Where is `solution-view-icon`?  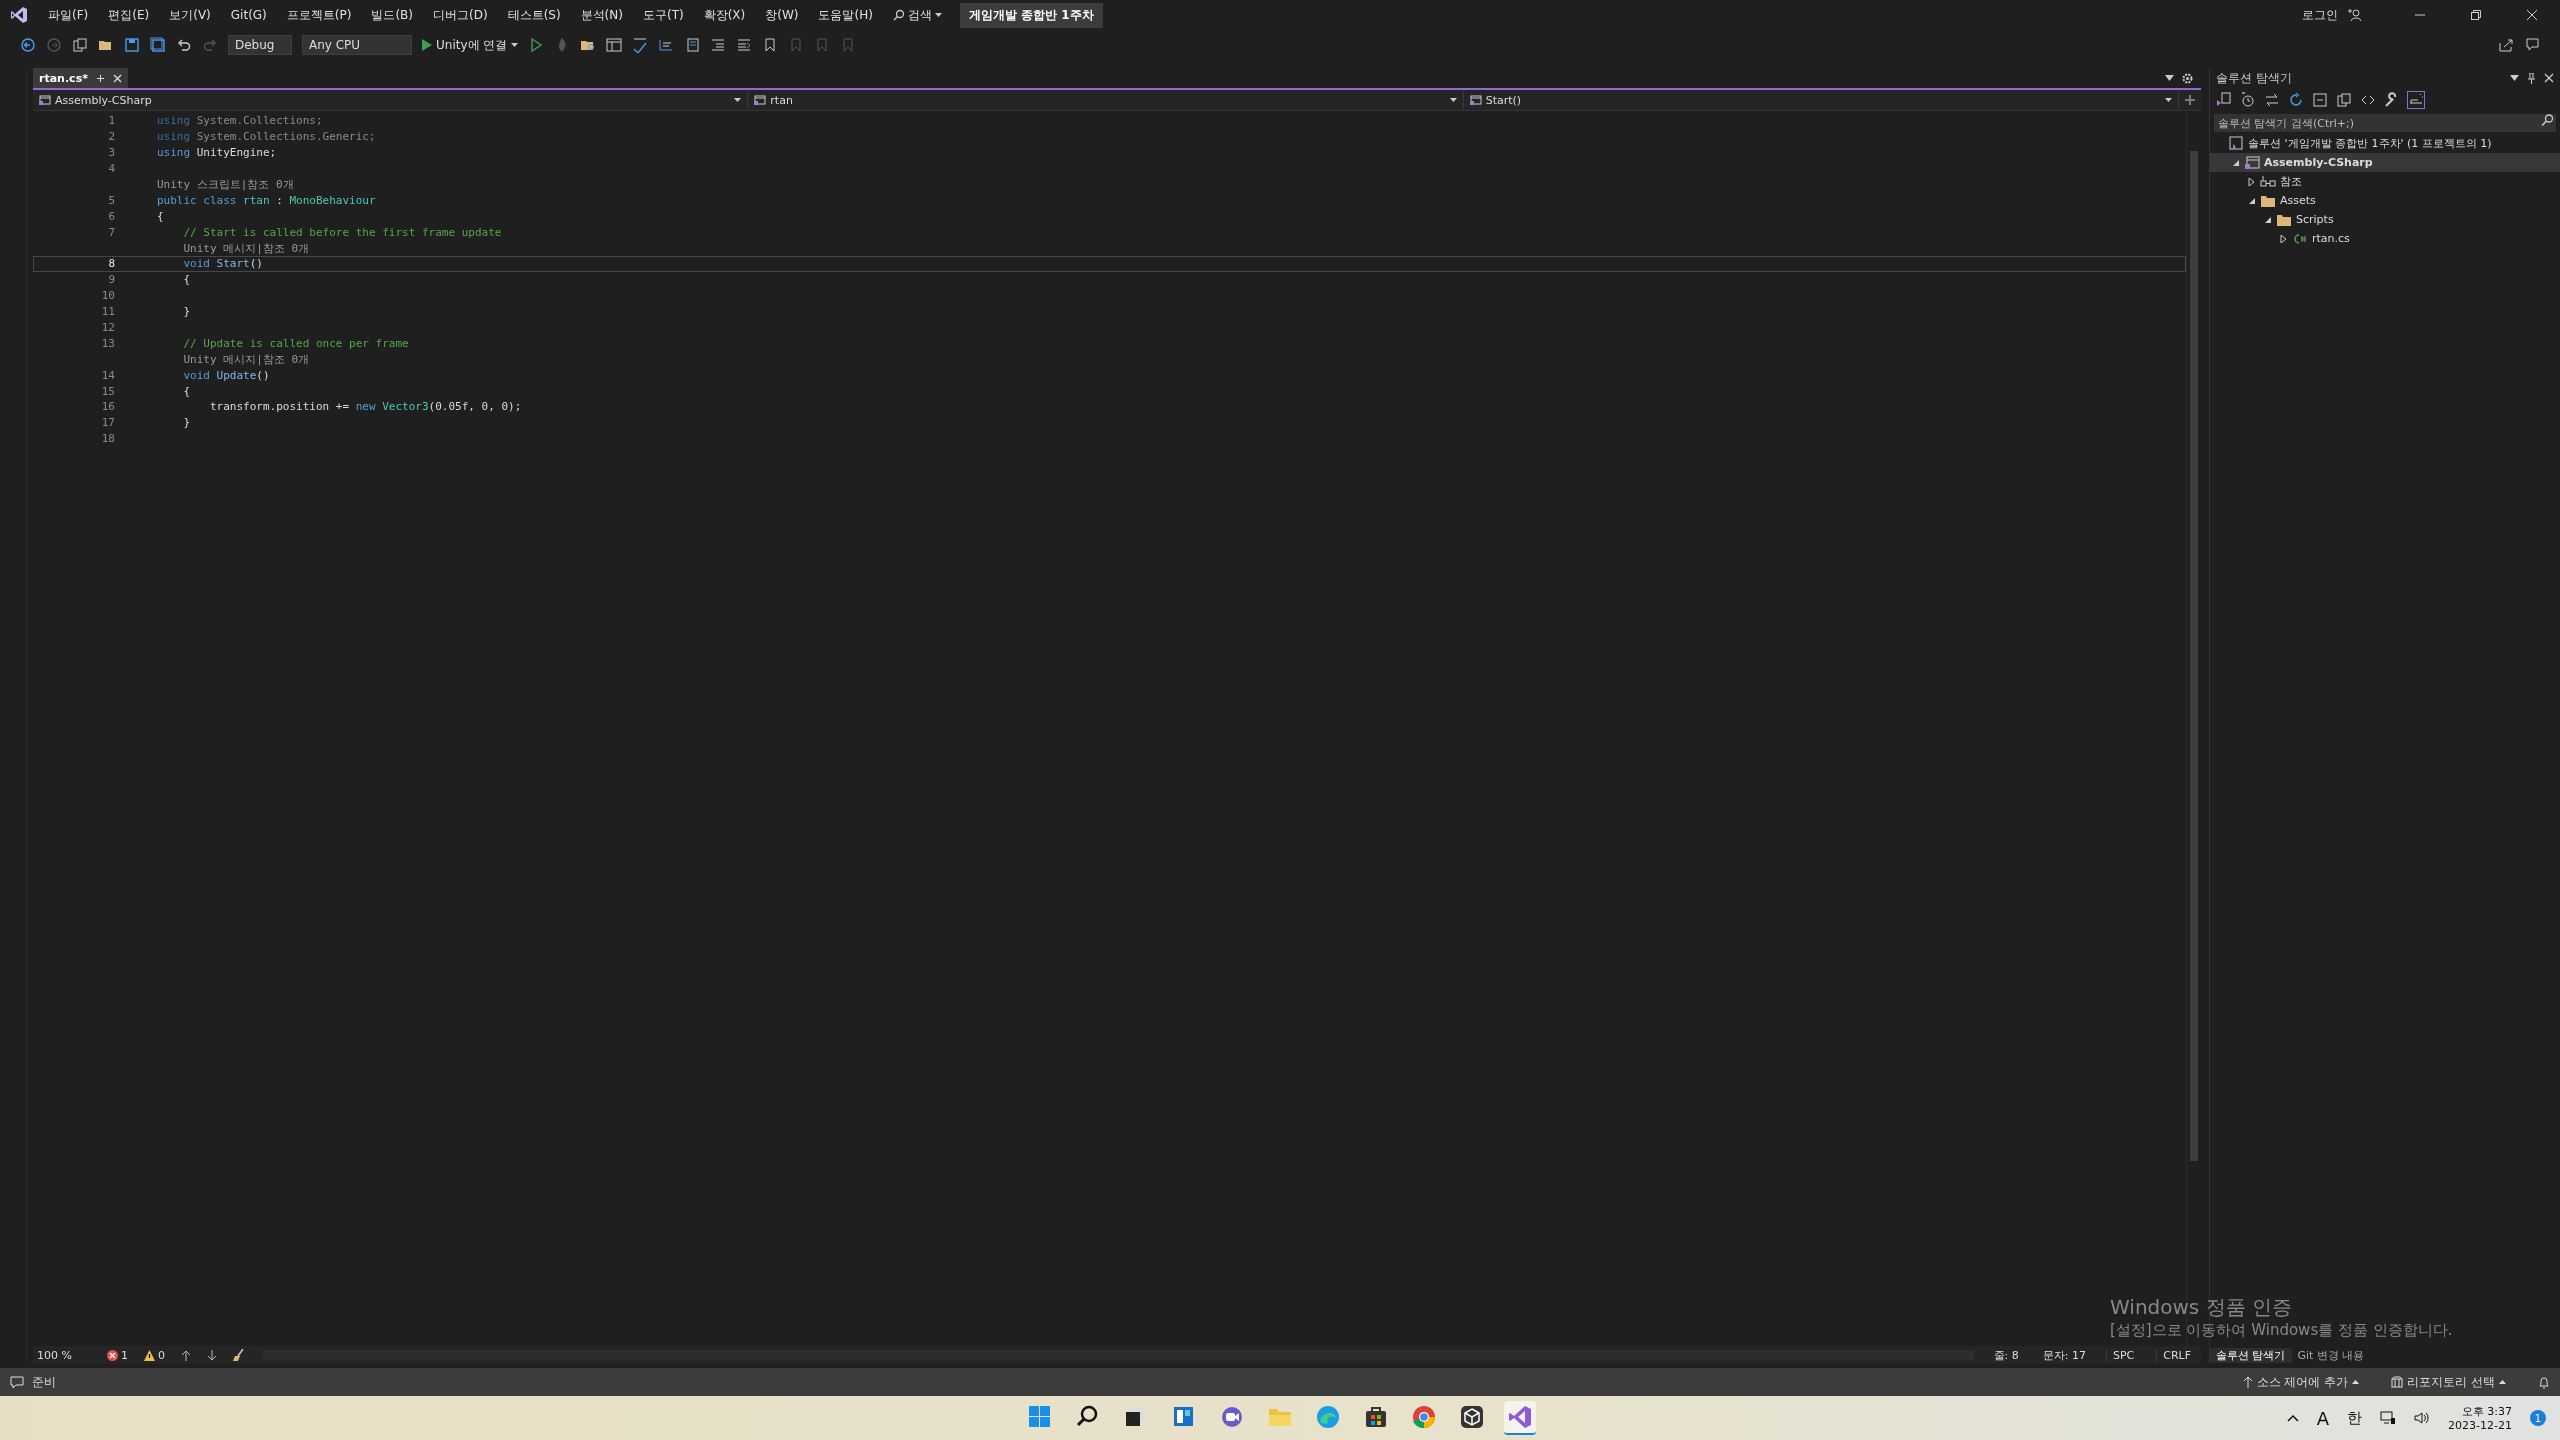
solution-view-icon is located at coordinates (2224, 100).